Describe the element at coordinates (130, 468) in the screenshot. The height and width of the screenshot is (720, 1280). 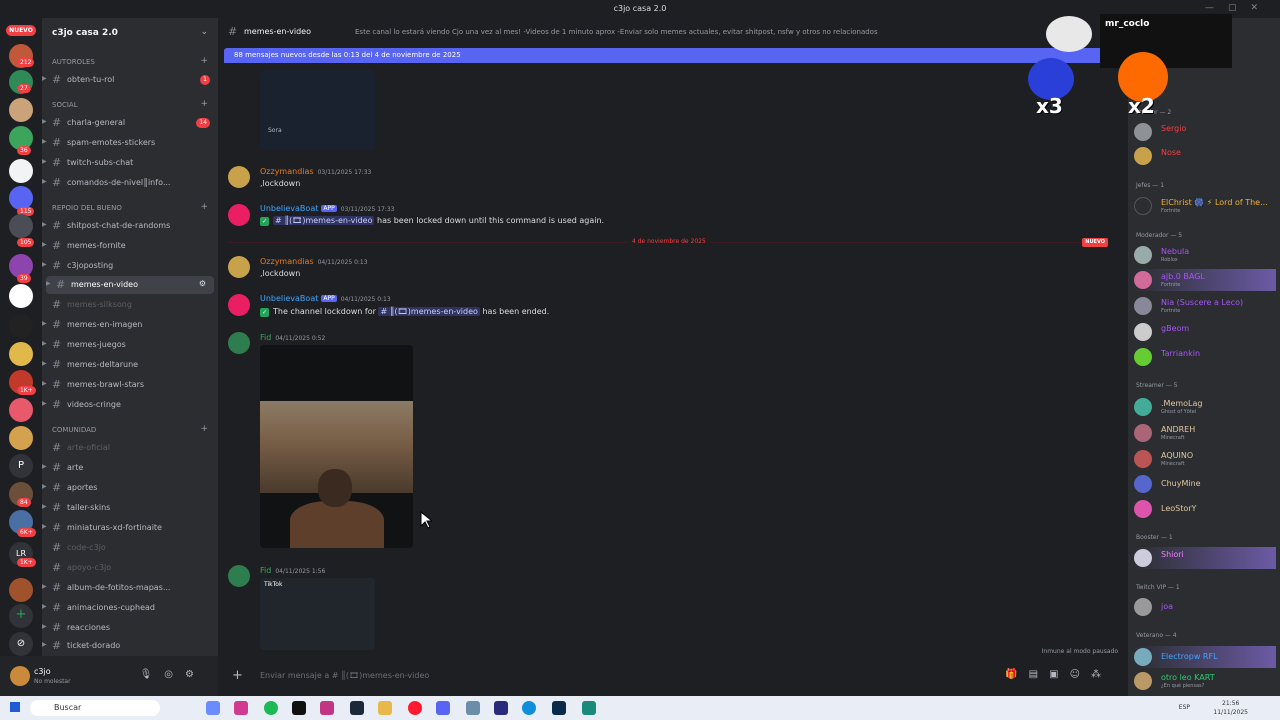
I see `channel-item: ▶ # arte` at that location.